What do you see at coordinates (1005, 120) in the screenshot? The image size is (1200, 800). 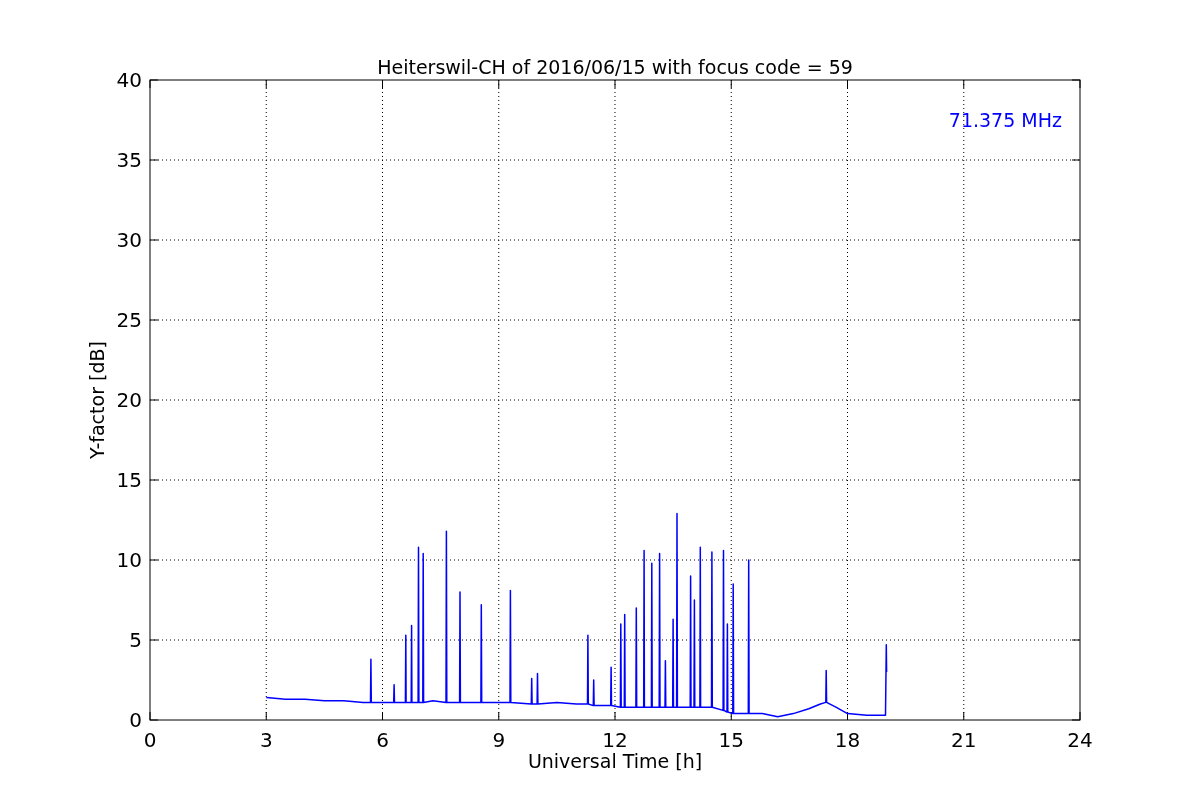 I see `series-label: 71.375 MHz` at bounding box center [1005, 120].